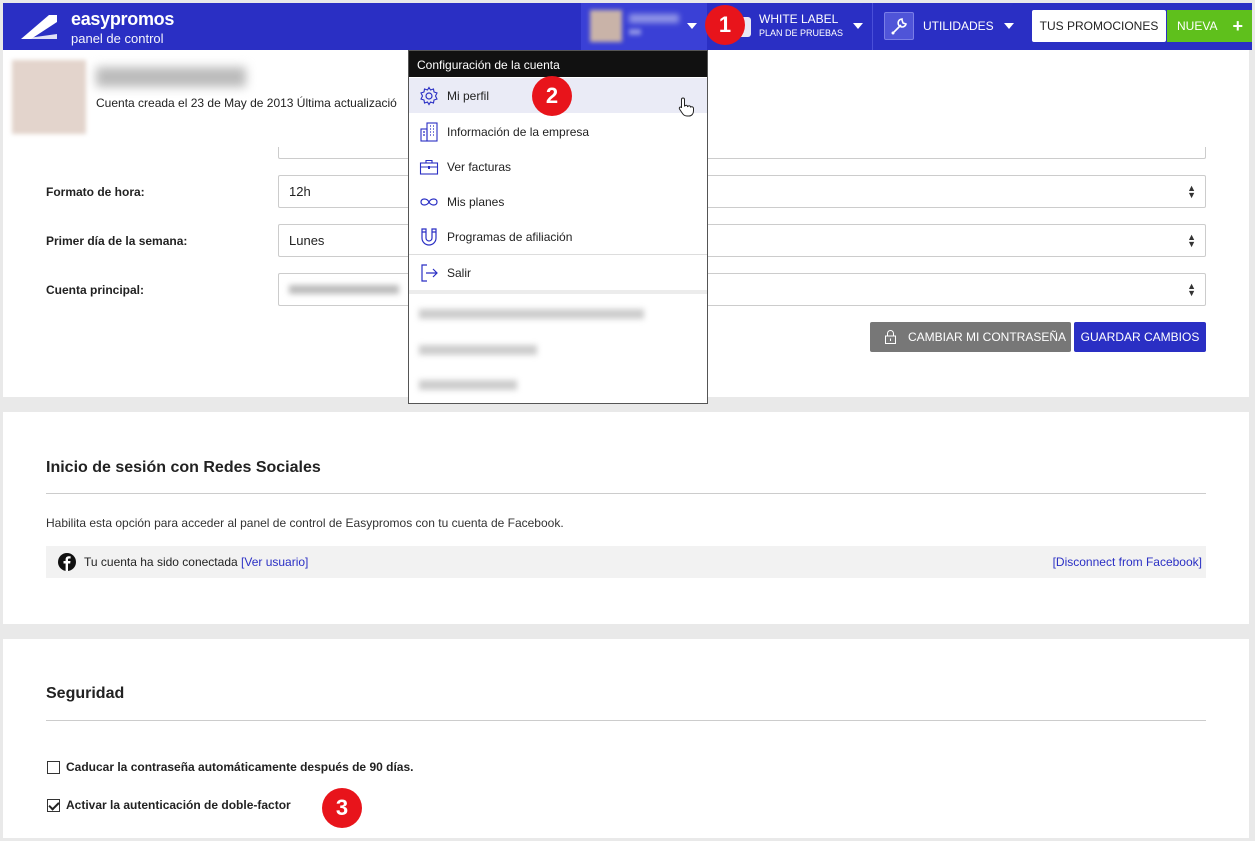 The image size is (1255, 841). Describe the element at coordinates (635, 32) in the screenshot. I see `user-subtitle-blurred` at that location.